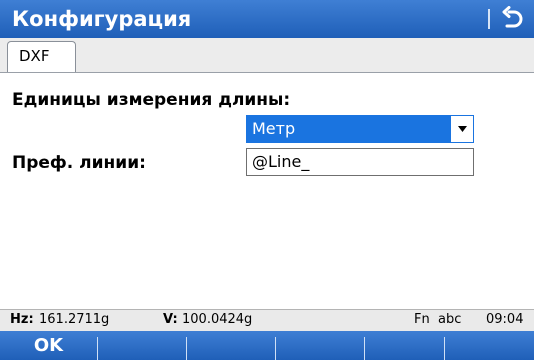 Image resolution: width=534 pixels, height=360 pixels. What do you see at coordinates (438, 319) in the screenshot?
I see `input-mode-indicator: Fn abc` at bounding box center [438, 319].